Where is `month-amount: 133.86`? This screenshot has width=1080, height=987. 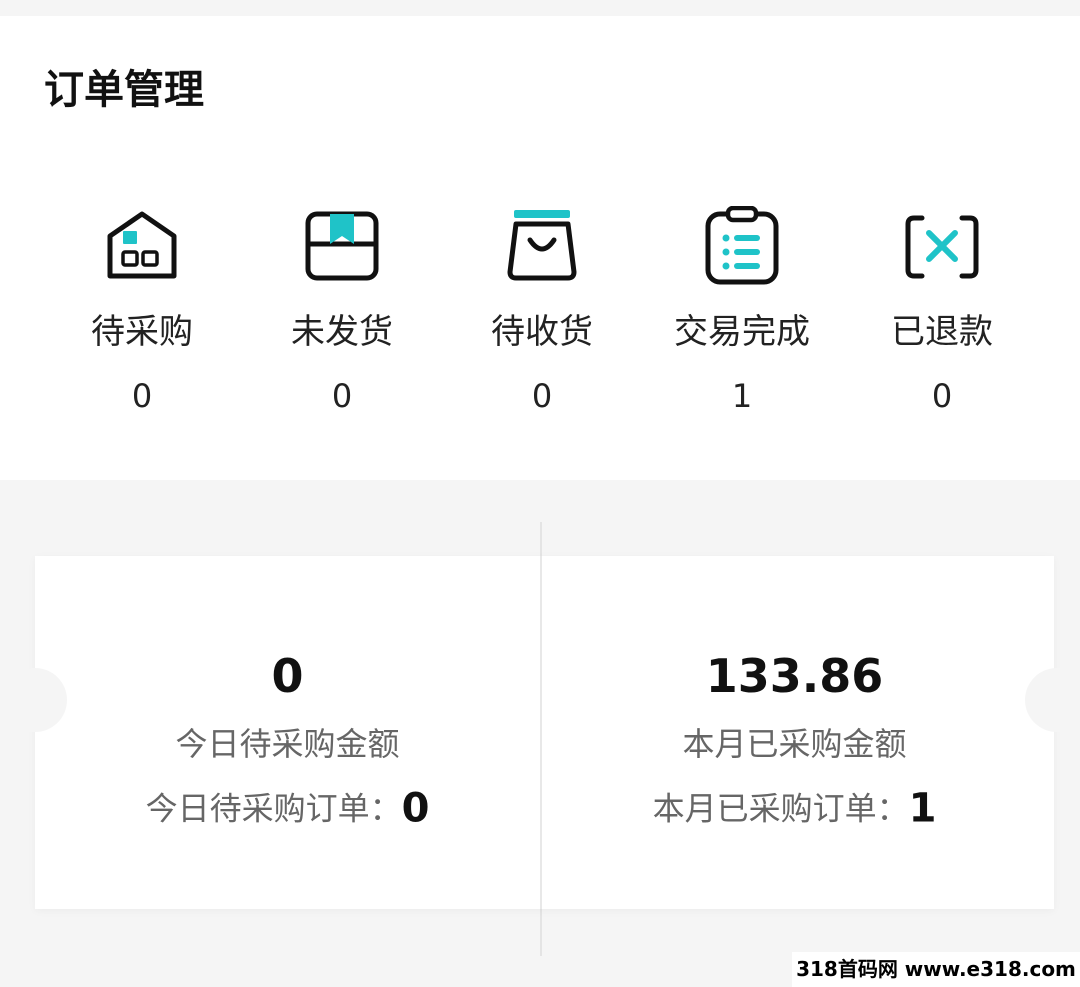 month-amount: 133.86 is located at coordinates (794, 676).